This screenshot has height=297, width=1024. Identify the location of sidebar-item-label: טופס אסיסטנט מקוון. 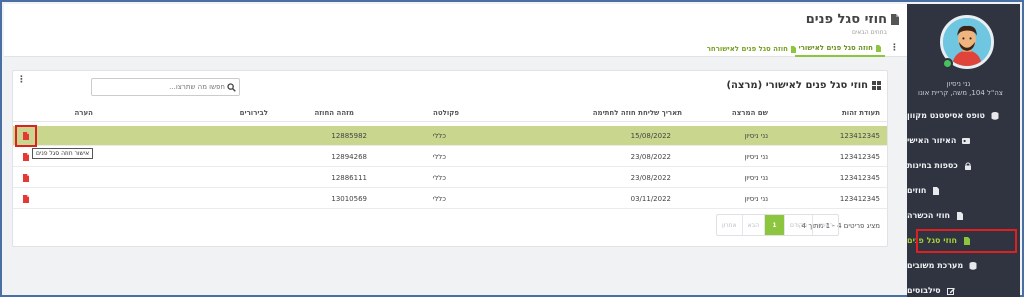
(946, 115).